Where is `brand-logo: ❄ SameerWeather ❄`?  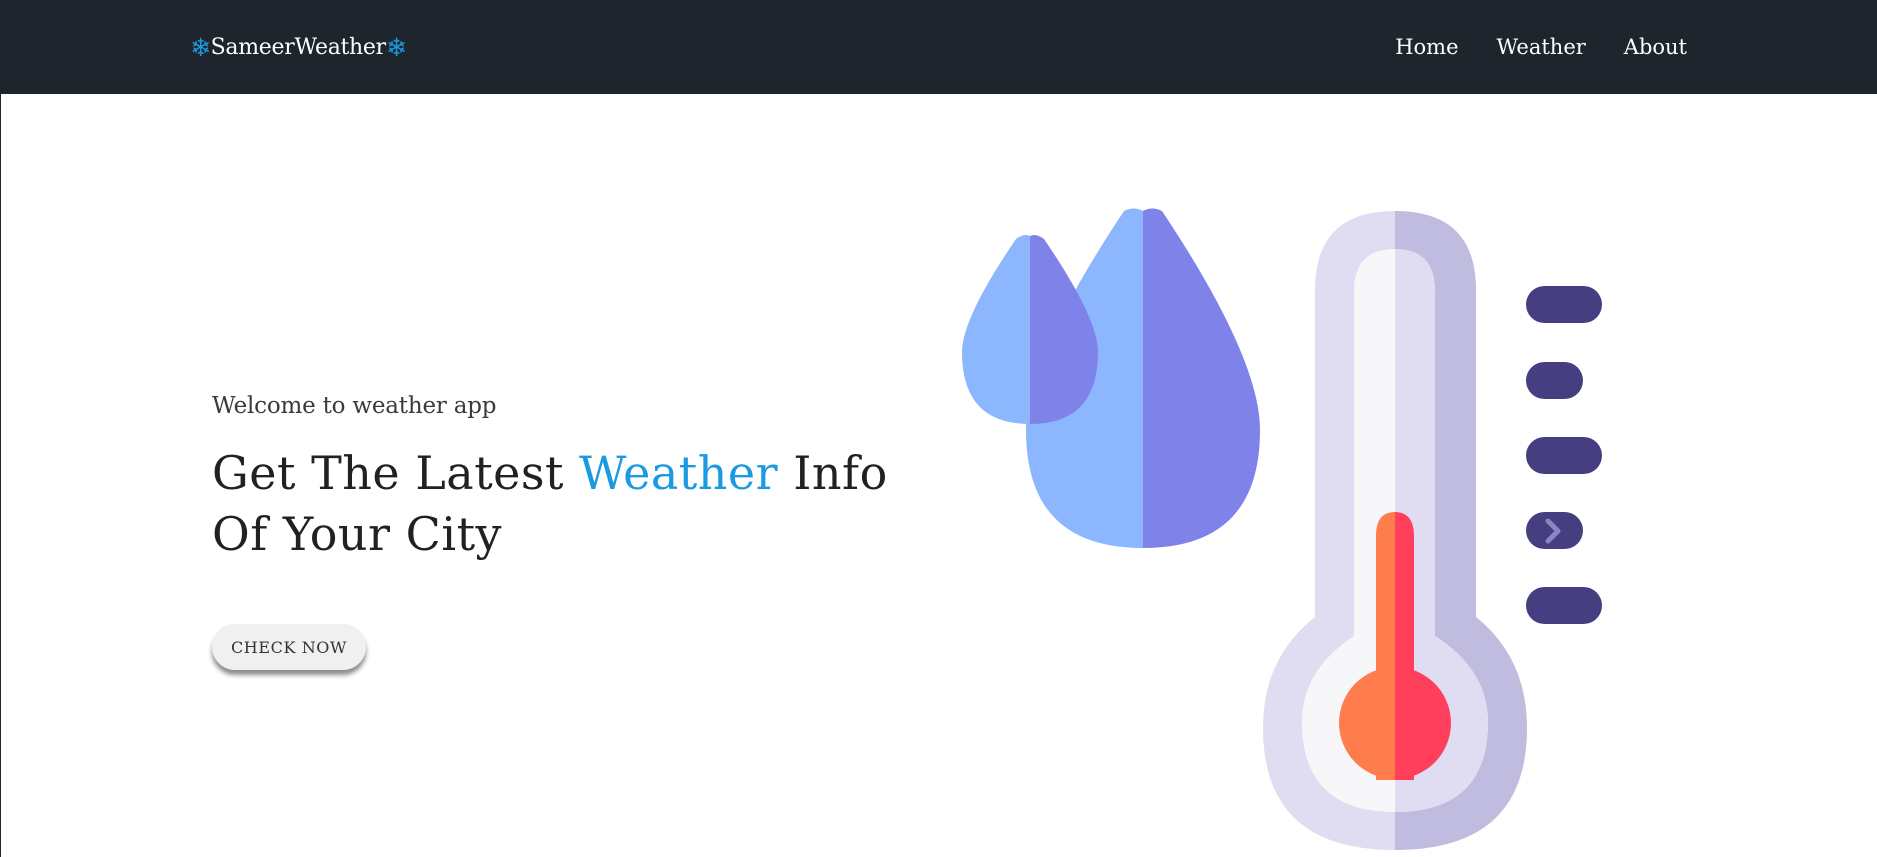
brand-logo: ❄ SameerWeather ❄ is located at coordinates (298, 47).